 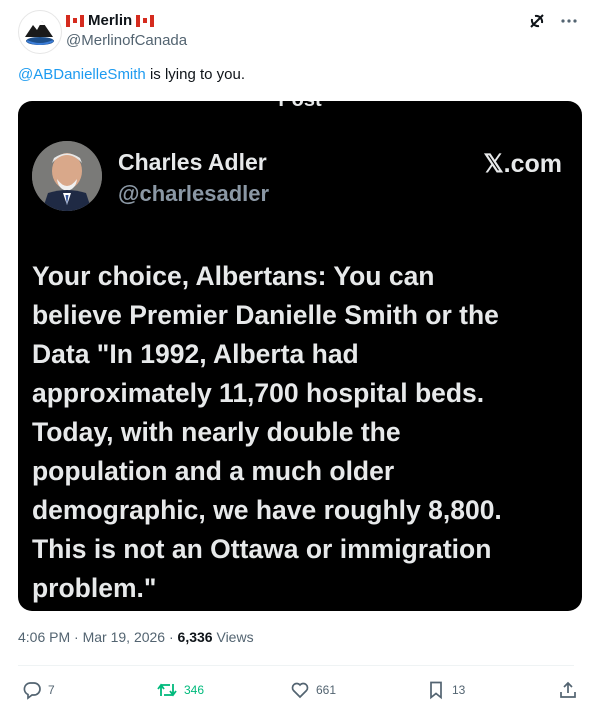 What do you see at coordinates (195, 637) in the screenshot?
I see `views-count: 6,336` at bounding box center [195, 637].